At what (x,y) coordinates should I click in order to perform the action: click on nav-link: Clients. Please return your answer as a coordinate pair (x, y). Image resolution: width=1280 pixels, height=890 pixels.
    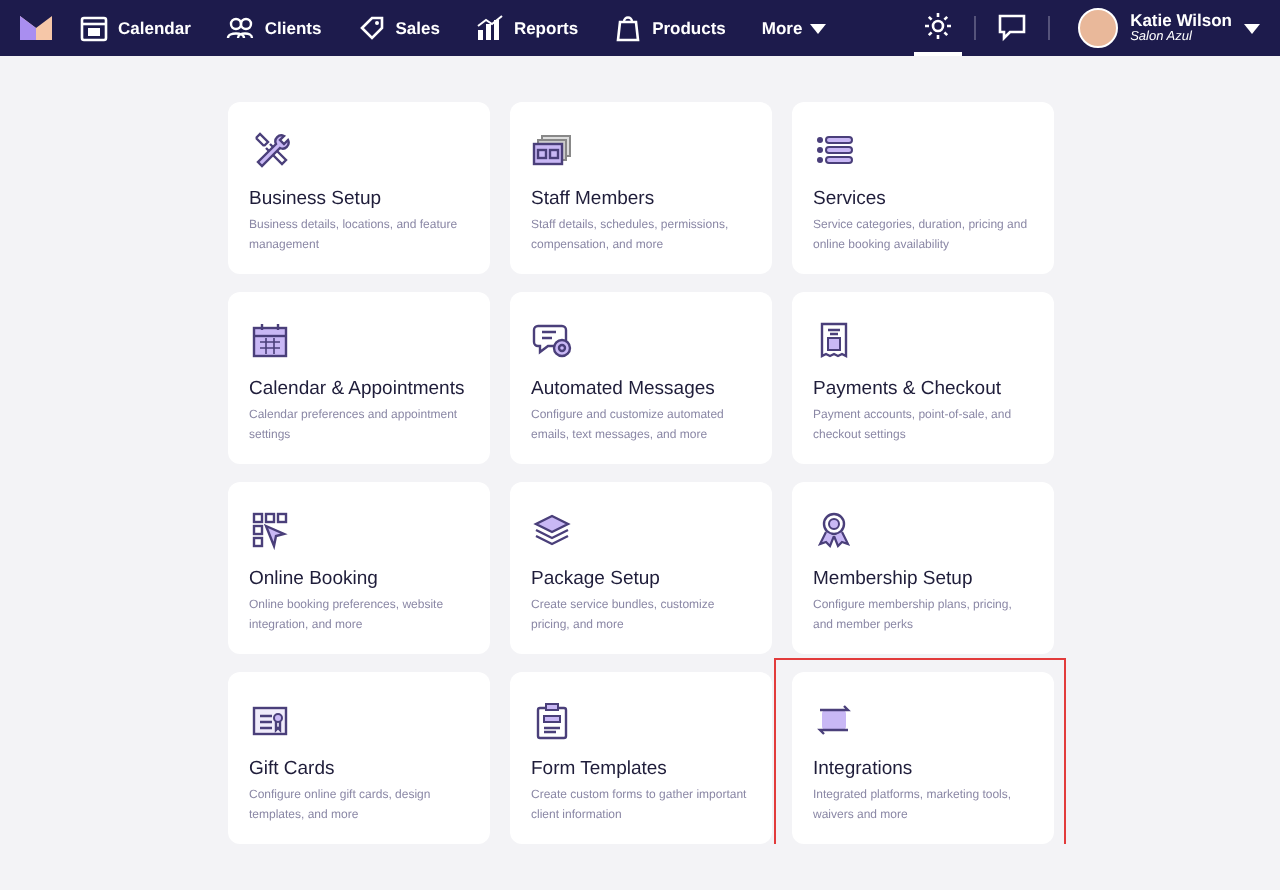
    Looking at the image, I should click on (274, 28).